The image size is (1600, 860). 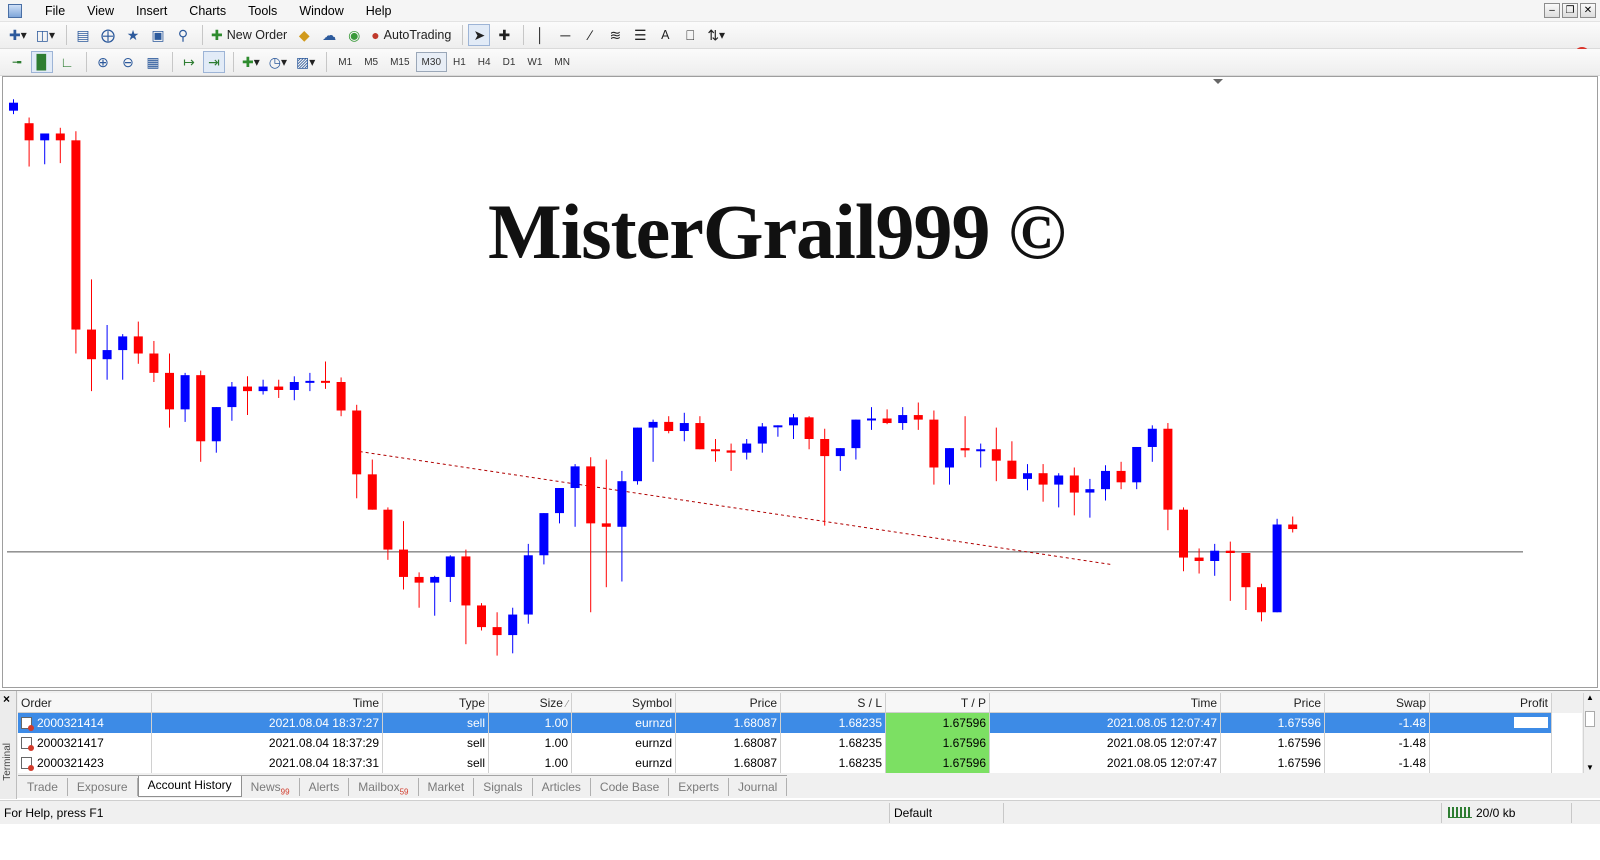 I want to click on timeframe-h1: H1, so click(x=459, y=62).